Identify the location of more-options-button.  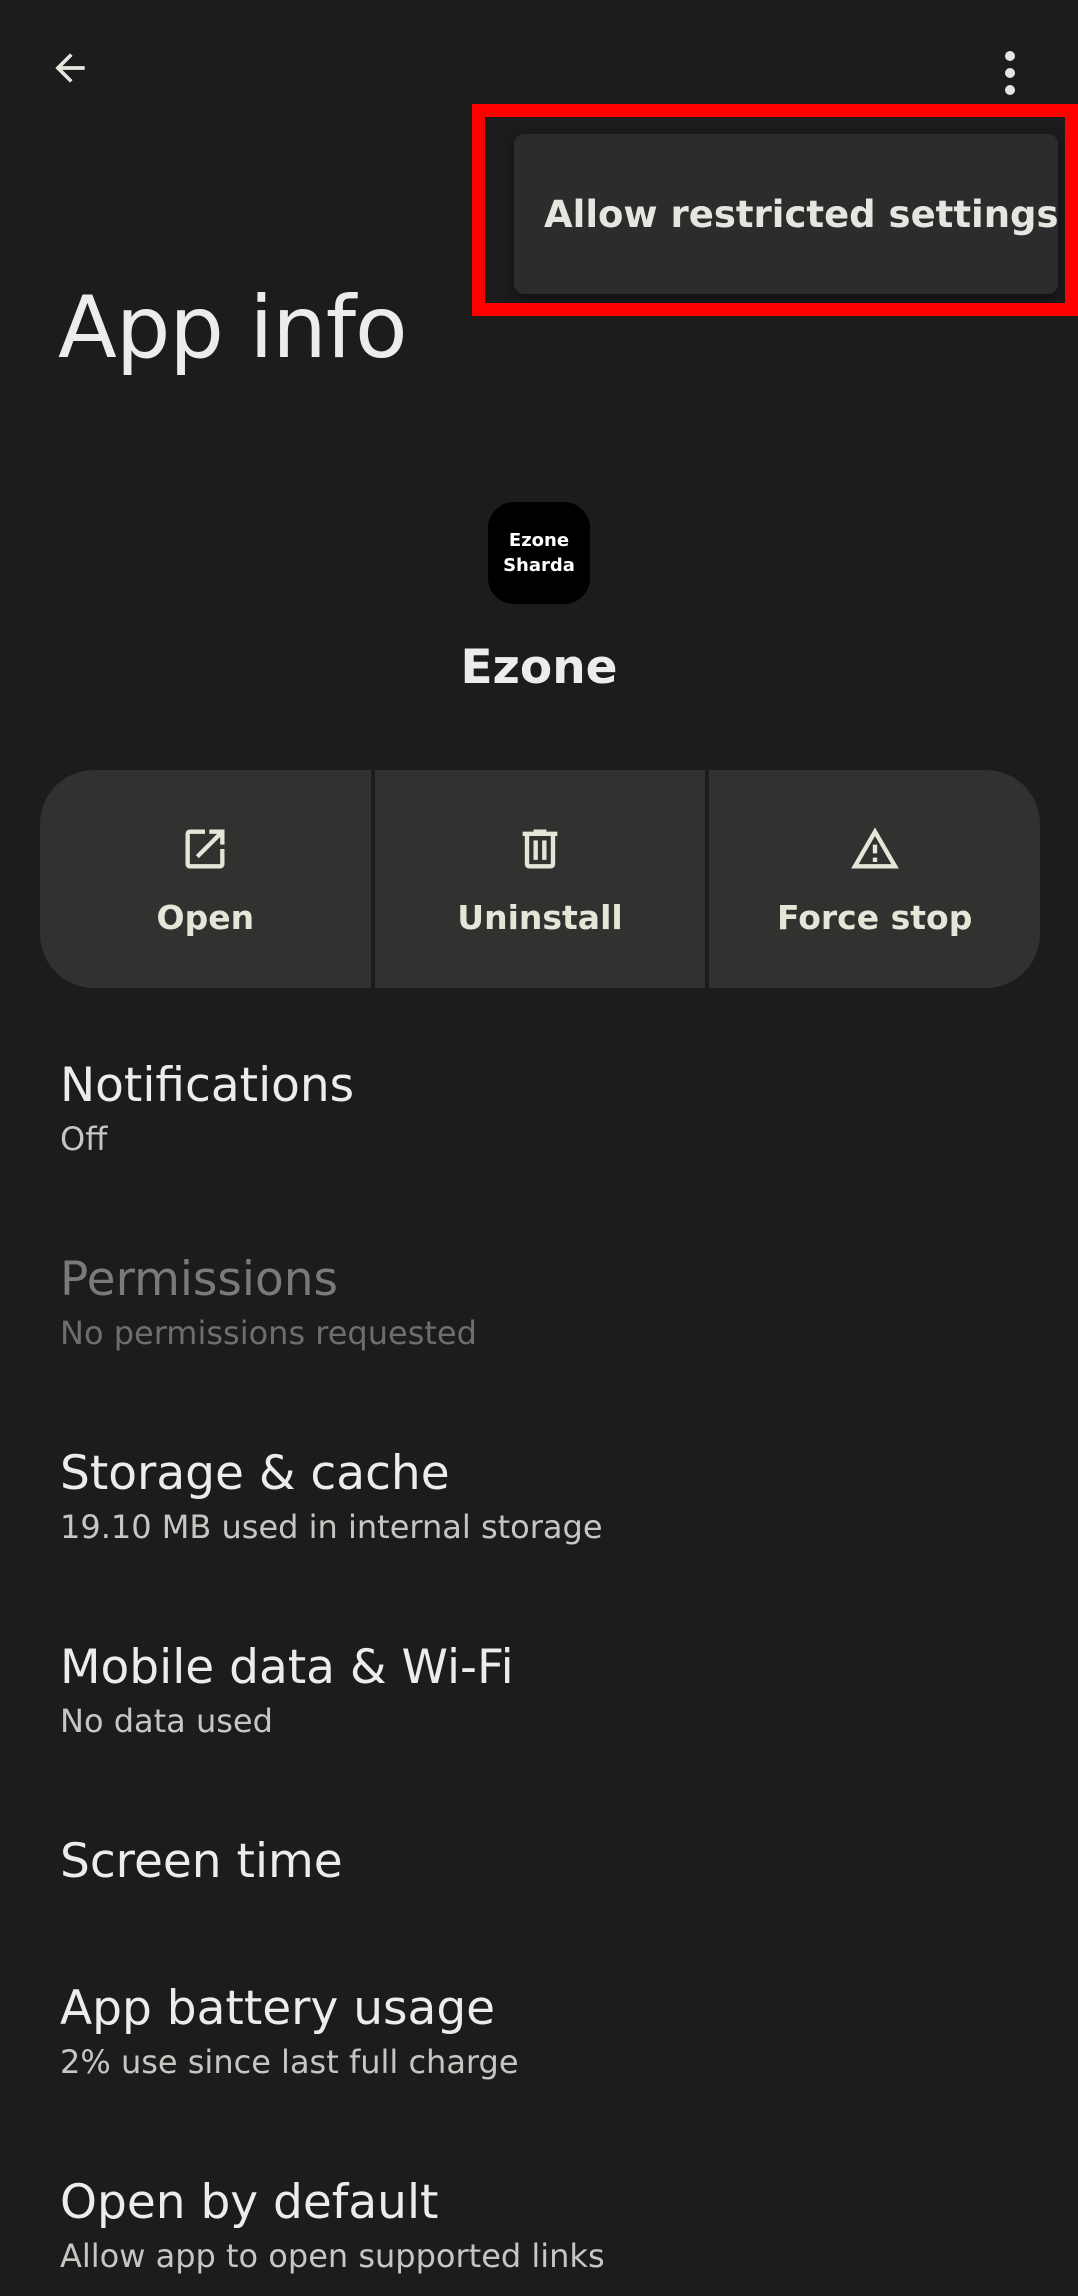
(1010, 75).